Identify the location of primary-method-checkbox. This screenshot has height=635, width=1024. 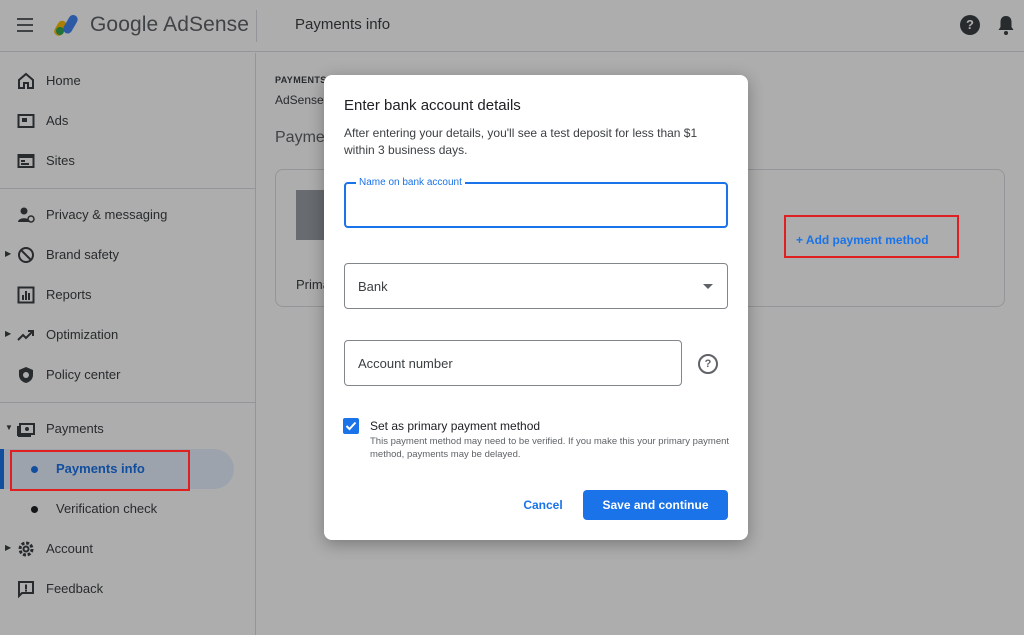
(351, 426).